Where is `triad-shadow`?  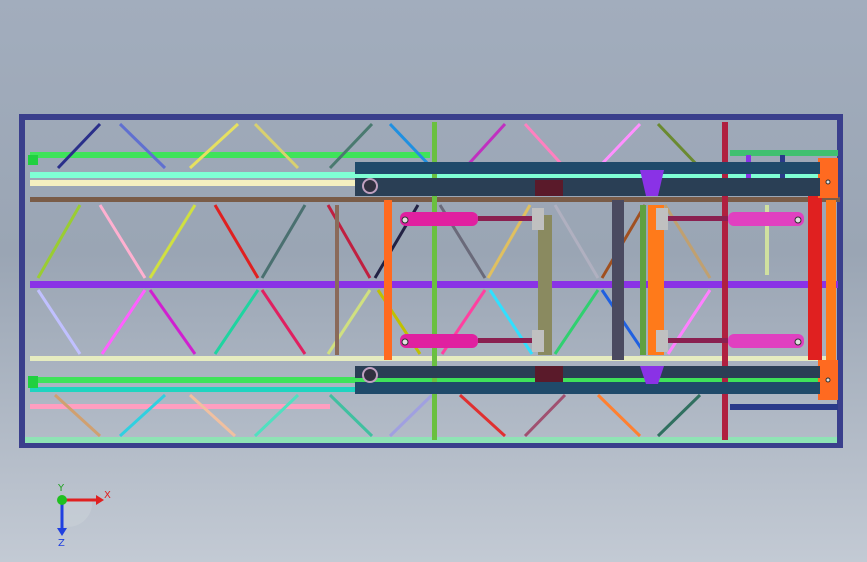
triad-shadow is located at coordinates (77, 513).